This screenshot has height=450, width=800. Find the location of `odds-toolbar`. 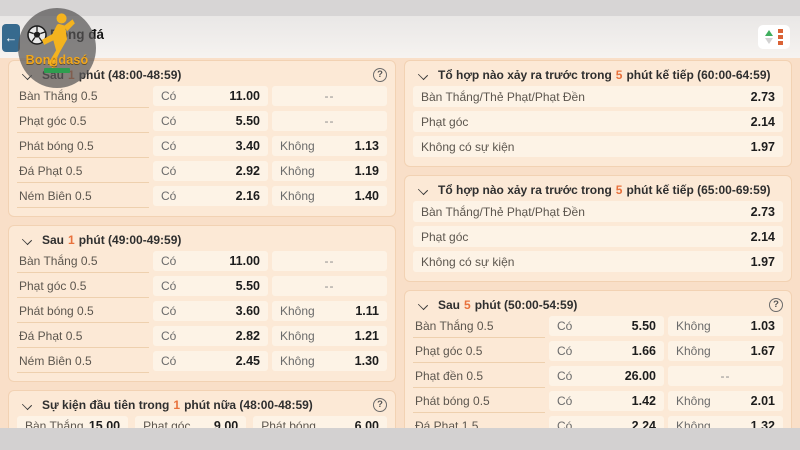

odds-toolbar is located at coordinates (774, 37).